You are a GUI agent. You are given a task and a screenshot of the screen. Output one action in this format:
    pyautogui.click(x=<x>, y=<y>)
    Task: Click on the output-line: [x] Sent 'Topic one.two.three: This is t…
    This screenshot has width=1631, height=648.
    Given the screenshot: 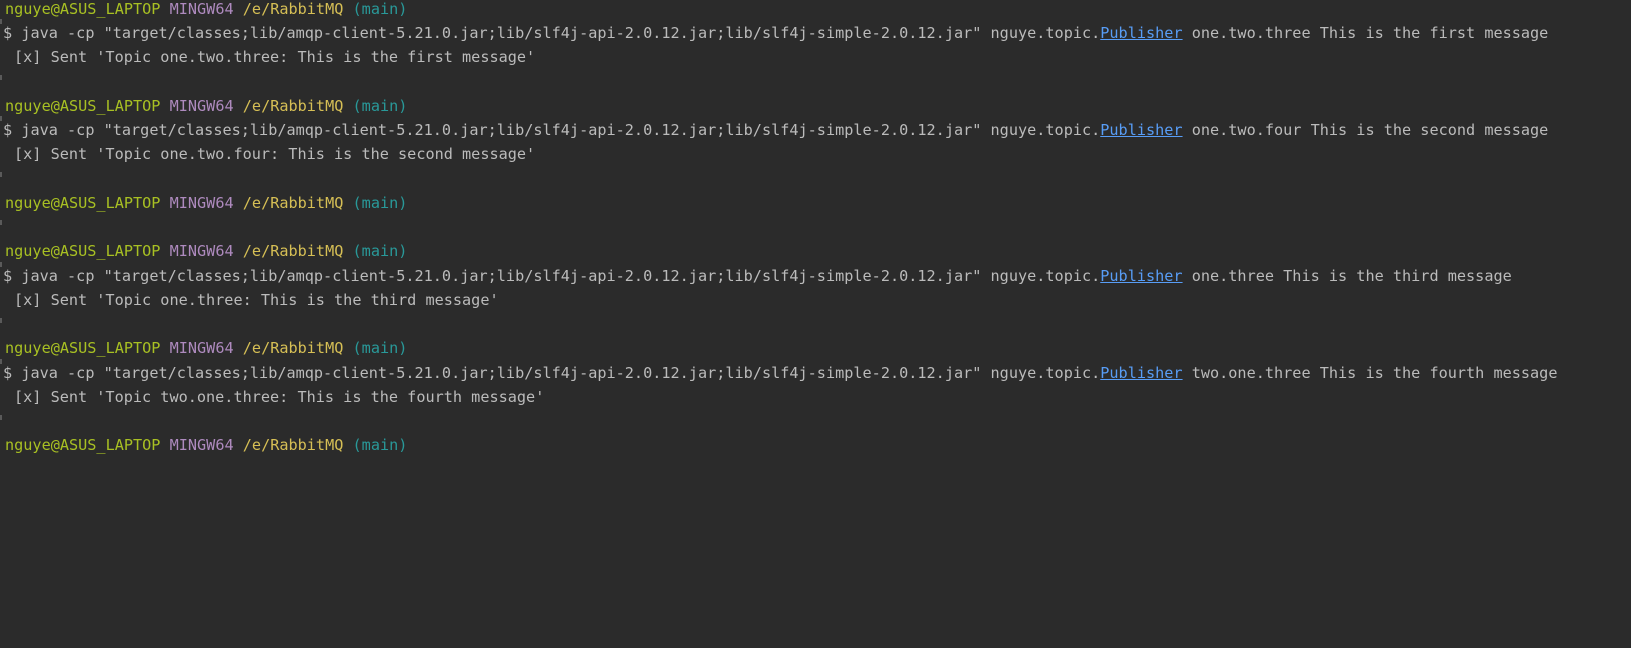 What is the action you would take?
    pyautogui.click(x=275, y=57)
    